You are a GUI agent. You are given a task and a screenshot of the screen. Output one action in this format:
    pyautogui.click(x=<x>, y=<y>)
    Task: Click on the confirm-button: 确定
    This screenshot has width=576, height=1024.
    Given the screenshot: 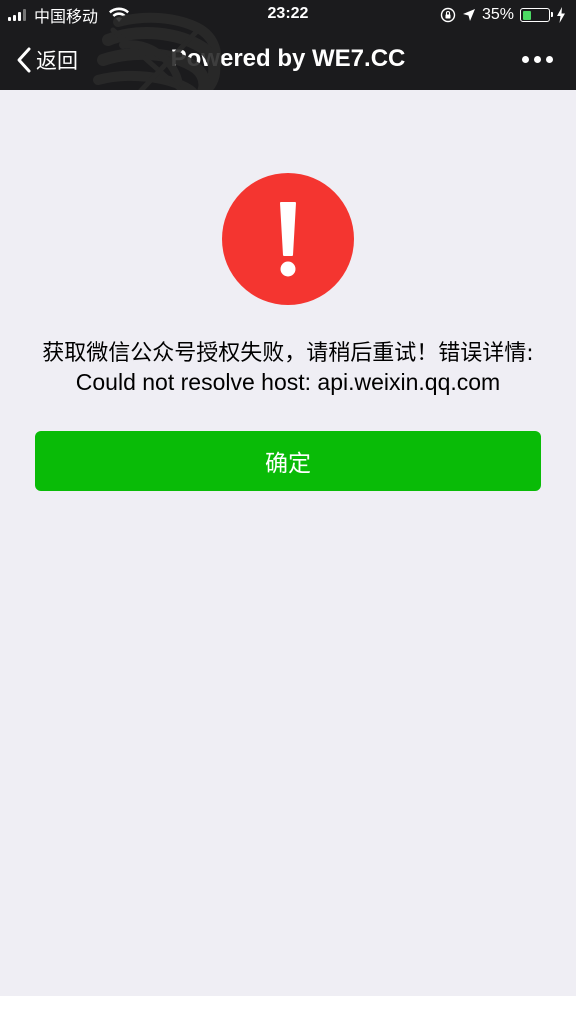 What is the action you would take?
    pyautogui.click(x=288, y=461)
    